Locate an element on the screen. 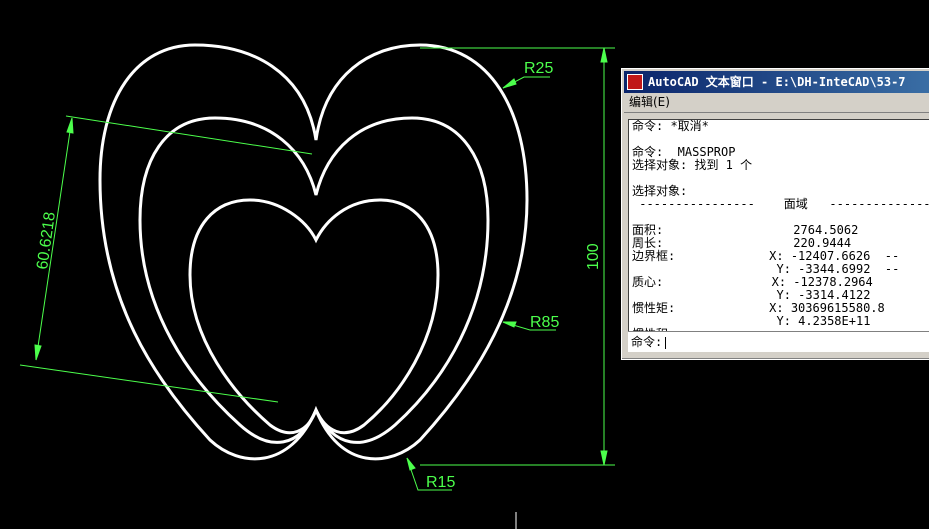 Image resolution: width=929 pixels, height=529 pixels. dim-aligned-length-label: 60.6218 is located at coordinates (46, 241).